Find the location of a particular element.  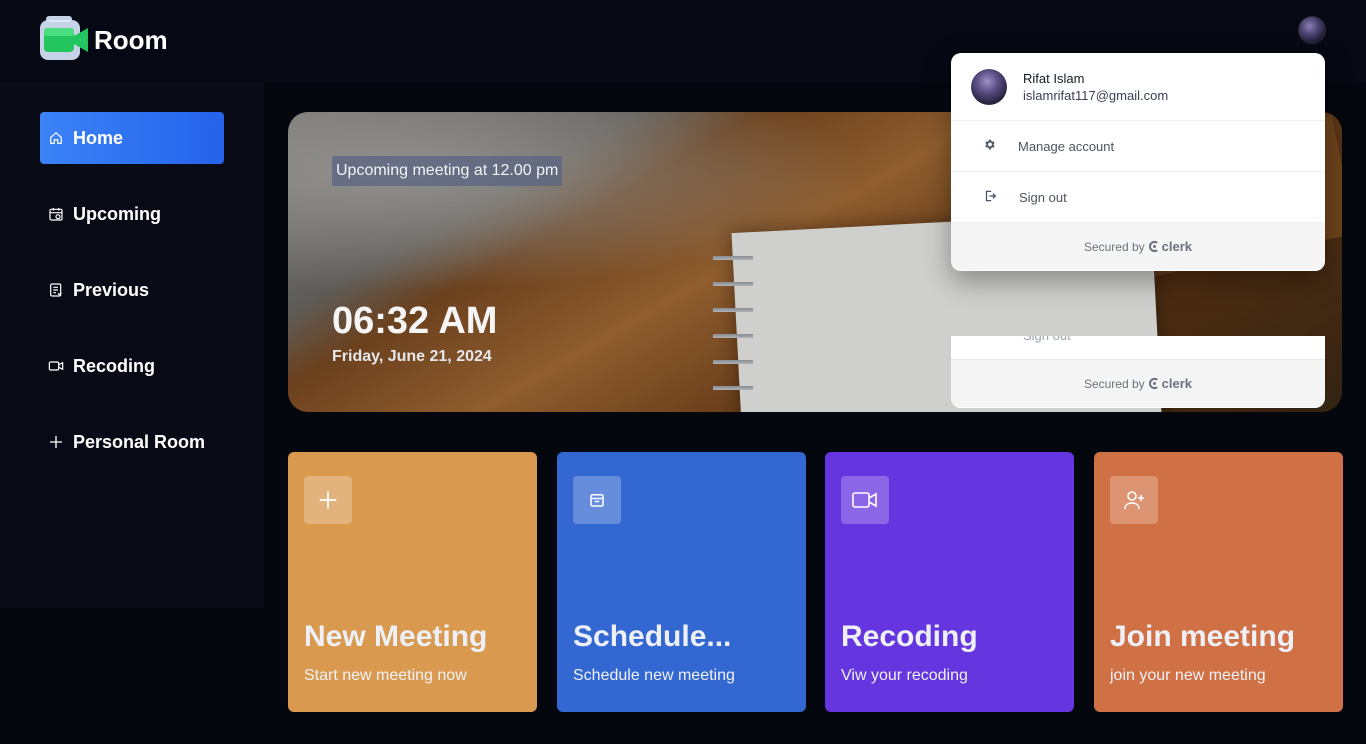

upcoming-meeting-badge: Upcoming meeting at 12.00 pm is located at coordinates (447, 171).